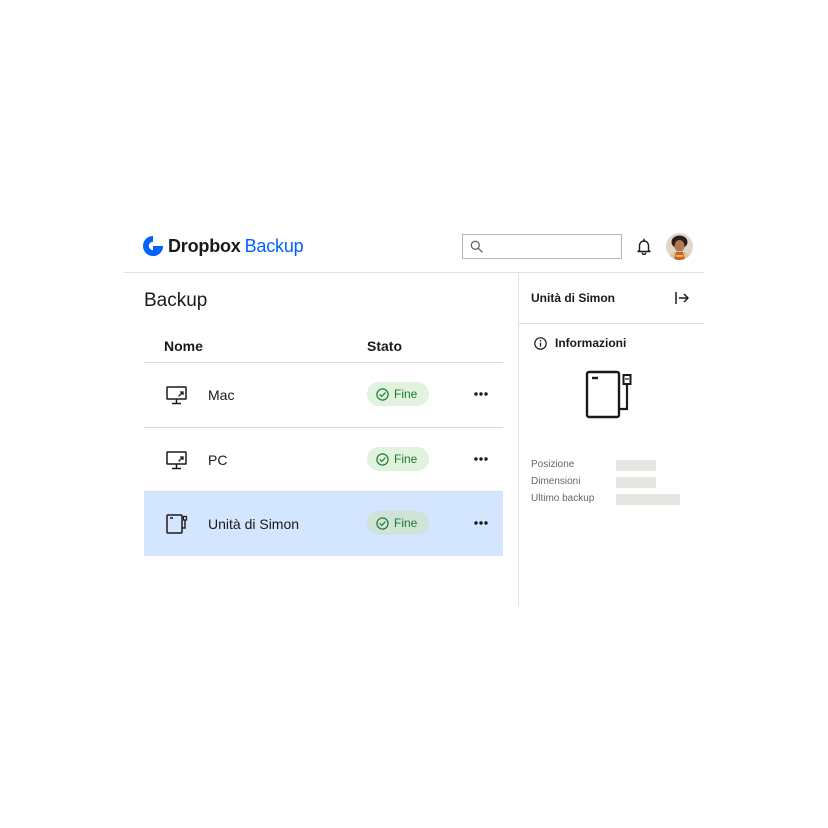  What do you see at coordinates (556, 481) in the screenshot?
I see `field-label-size: Dimensioni` at bounding box center [556, 481].